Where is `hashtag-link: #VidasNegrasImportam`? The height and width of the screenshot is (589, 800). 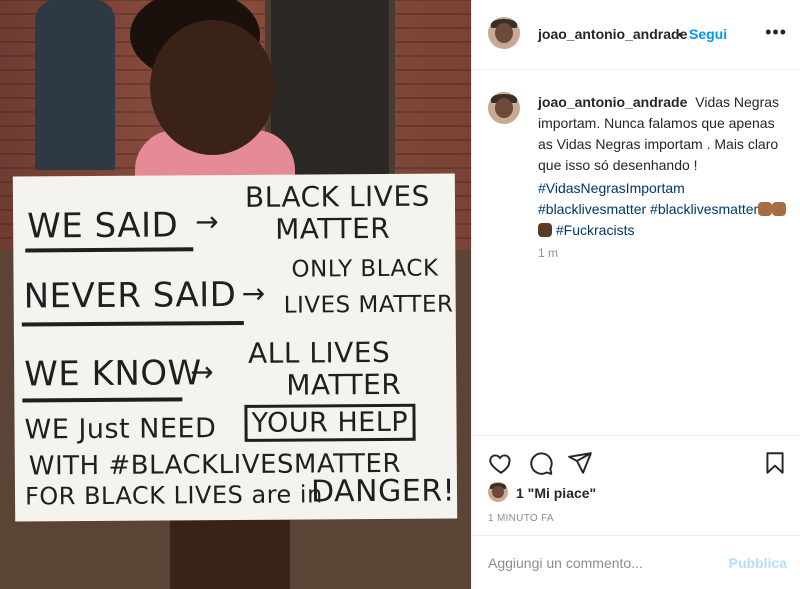 hashtag-link: #VidasNegrasImportam is located at coordinates (611, 188).